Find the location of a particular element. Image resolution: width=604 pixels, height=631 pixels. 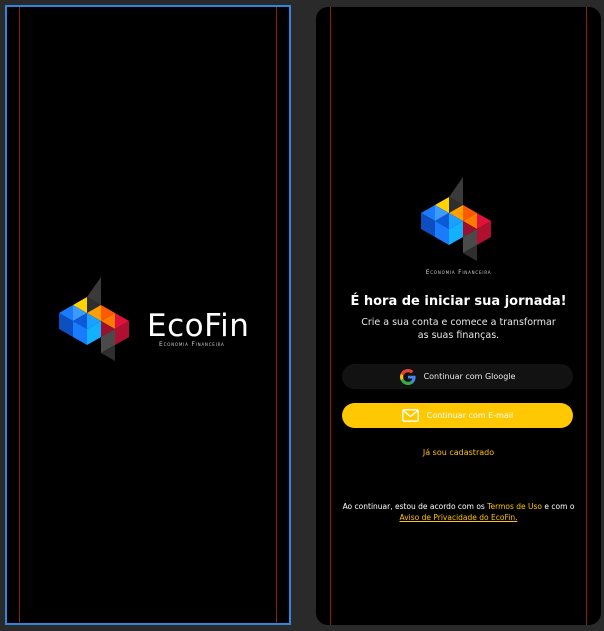

google-icon is located at coordinates (407, 376).